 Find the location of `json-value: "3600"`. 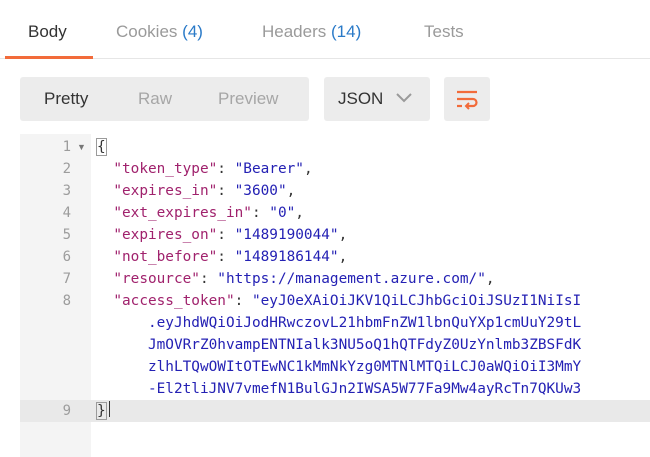

json-value: "3600" is located at coordinates (260, 191).